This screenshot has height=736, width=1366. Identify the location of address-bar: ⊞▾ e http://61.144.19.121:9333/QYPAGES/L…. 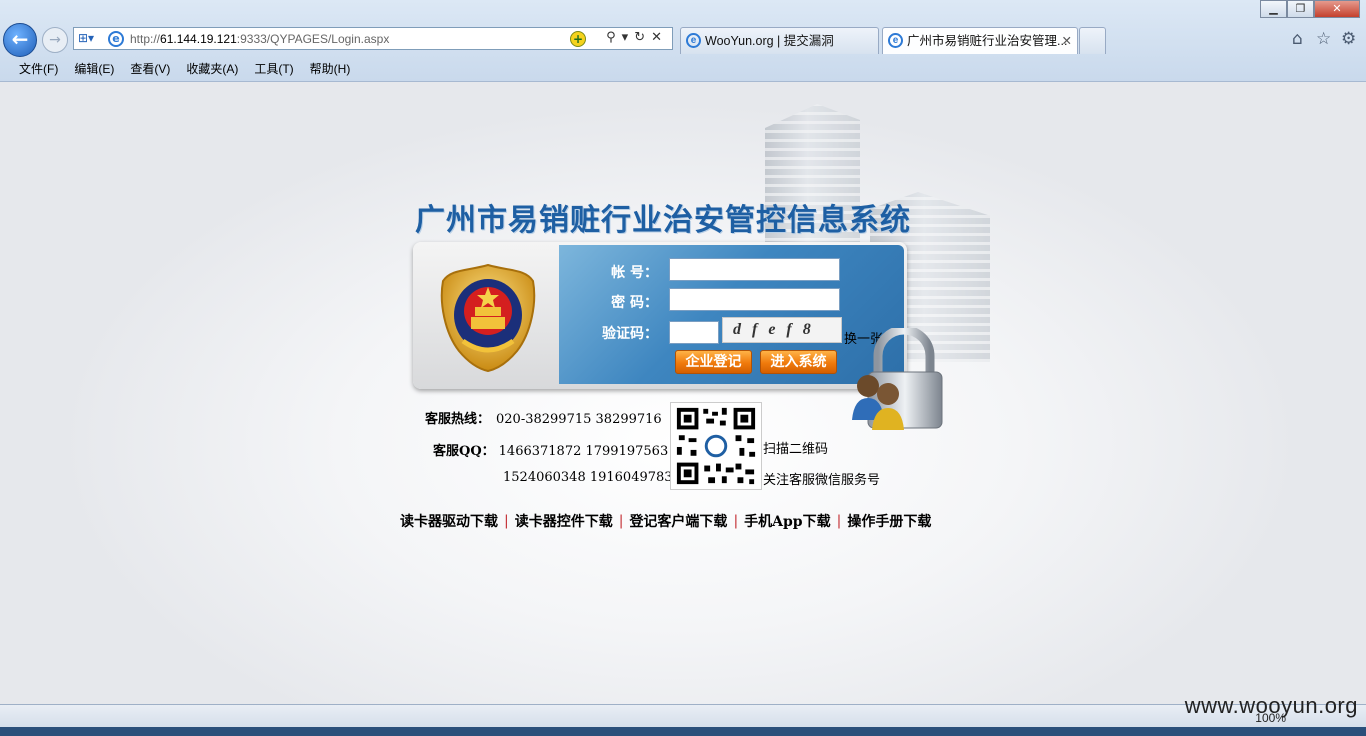
(373, 38).